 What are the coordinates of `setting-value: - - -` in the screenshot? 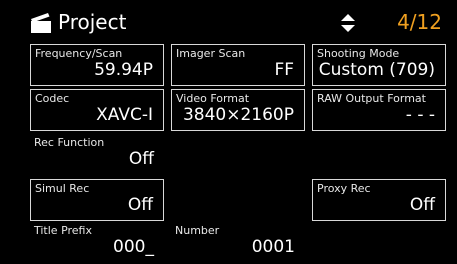 It's located at (420, 115).